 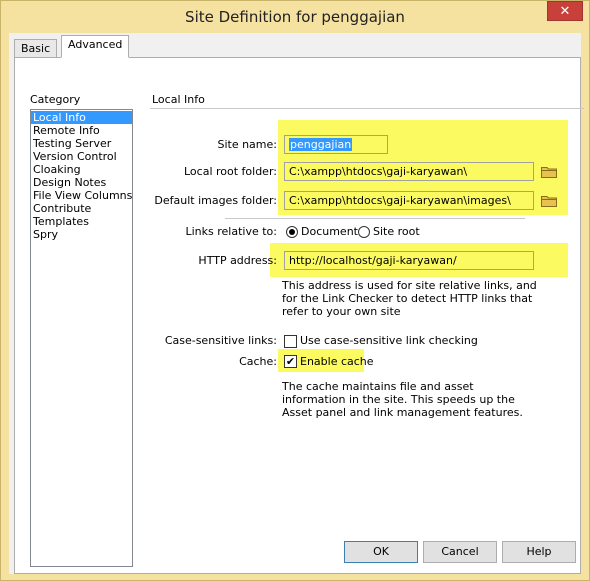 What do you see at coordinates (409, 200) in the screenshot?
I see `default-images-field: C:\xampp\htdocs\gaji-karyawan\images\` at bounding box center [409, 200].